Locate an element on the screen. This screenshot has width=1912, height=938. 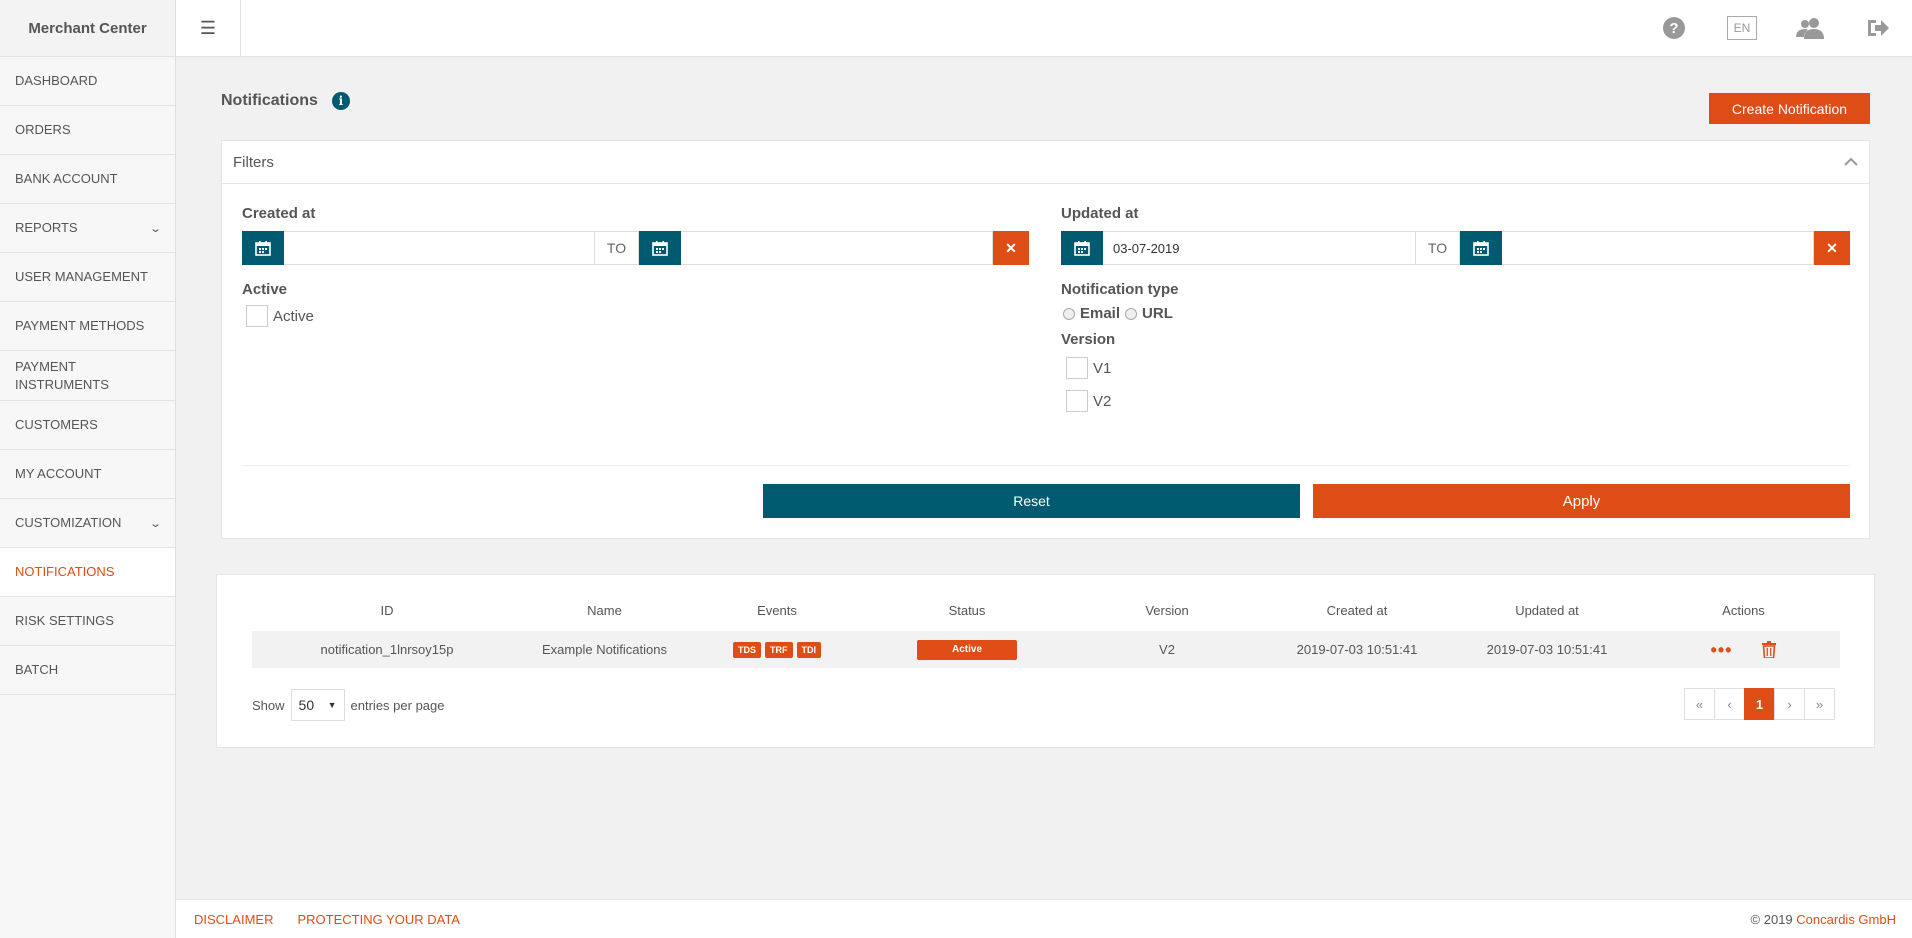
url-radio is located at coordinates (1131, 313).